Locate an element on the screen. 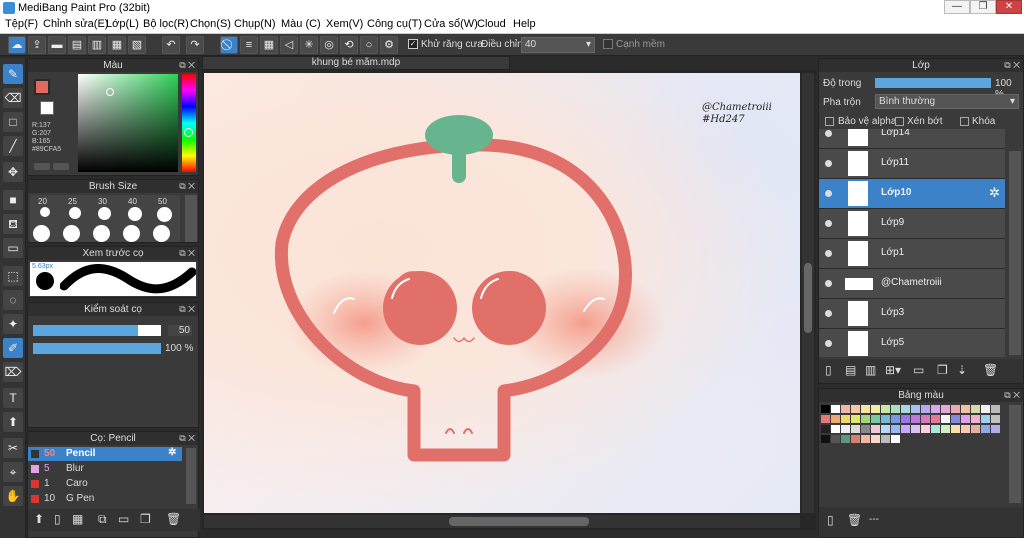 This screenshot has width=1024, height=538. line-tool-icon: ╱ is located at coordinates (13, 146).